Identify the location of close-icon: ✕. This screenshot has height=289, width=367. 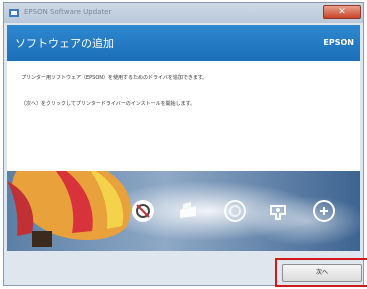
(342, 12).